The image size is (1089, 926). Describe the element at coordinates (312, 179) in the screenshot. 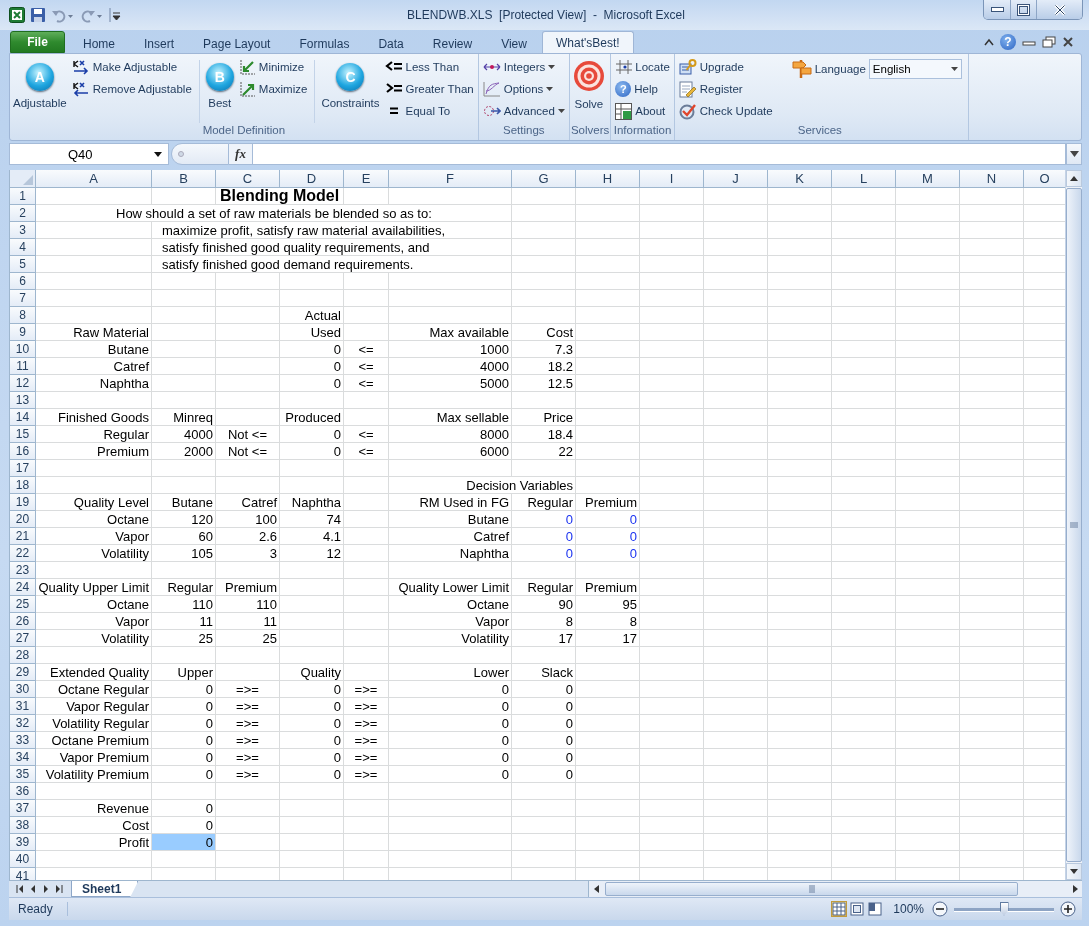

I see `column-header: D` at that location.